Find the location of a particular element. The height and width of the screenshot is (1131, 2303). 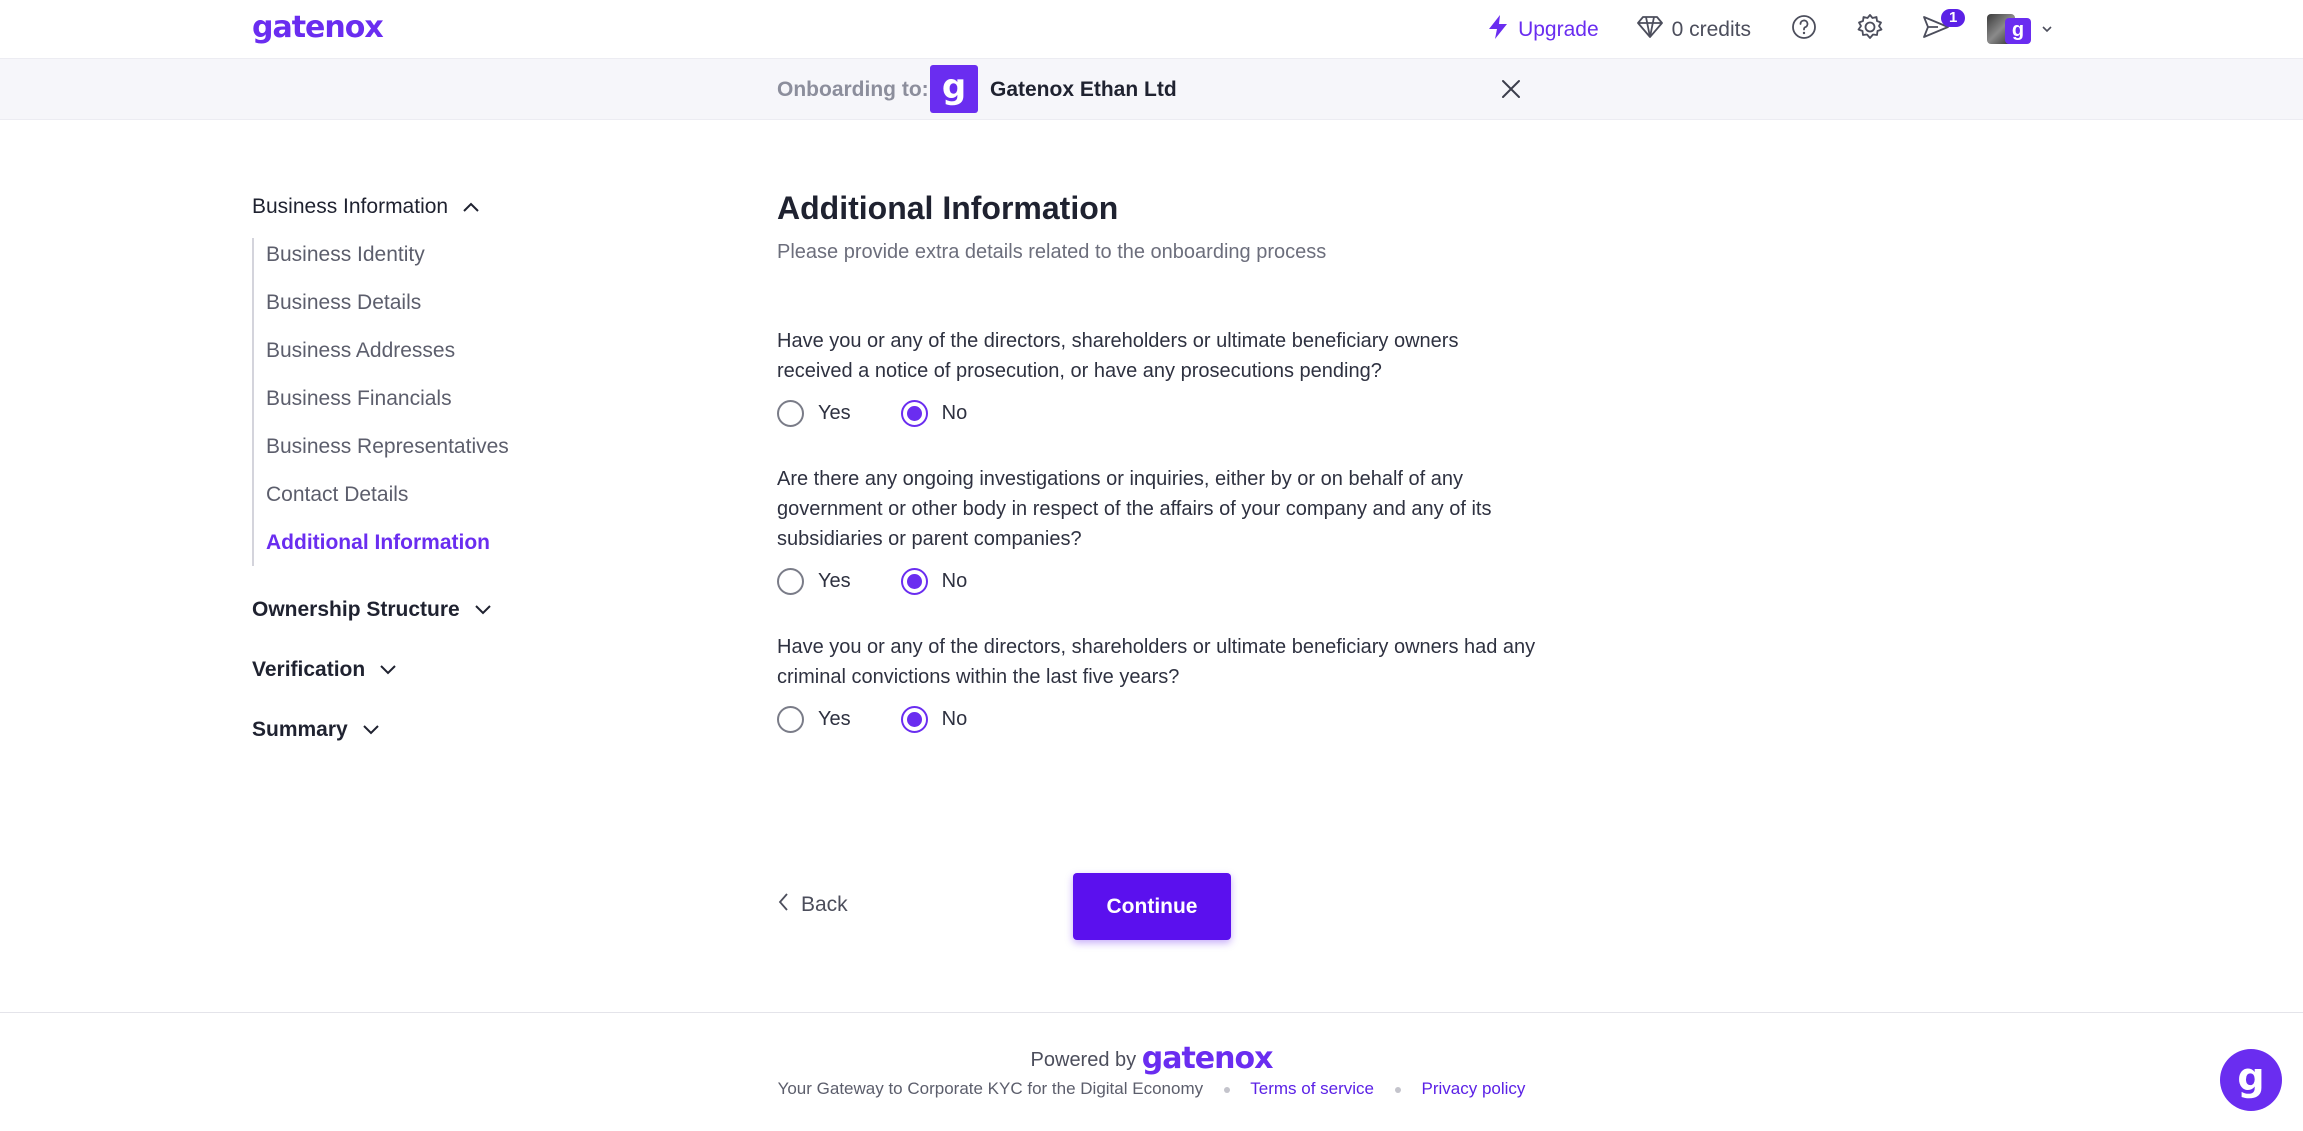

close-onboarding-button is located at coordinates (1511, 89).